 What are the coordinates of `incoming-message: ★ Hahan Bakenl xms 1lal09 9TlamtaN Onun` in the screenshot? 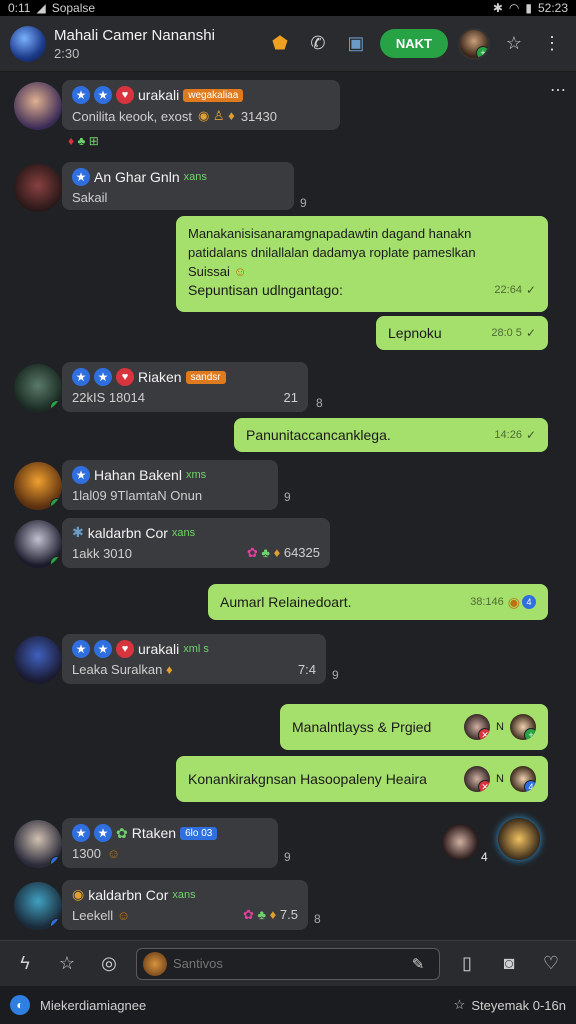 It's located at (170, 485).